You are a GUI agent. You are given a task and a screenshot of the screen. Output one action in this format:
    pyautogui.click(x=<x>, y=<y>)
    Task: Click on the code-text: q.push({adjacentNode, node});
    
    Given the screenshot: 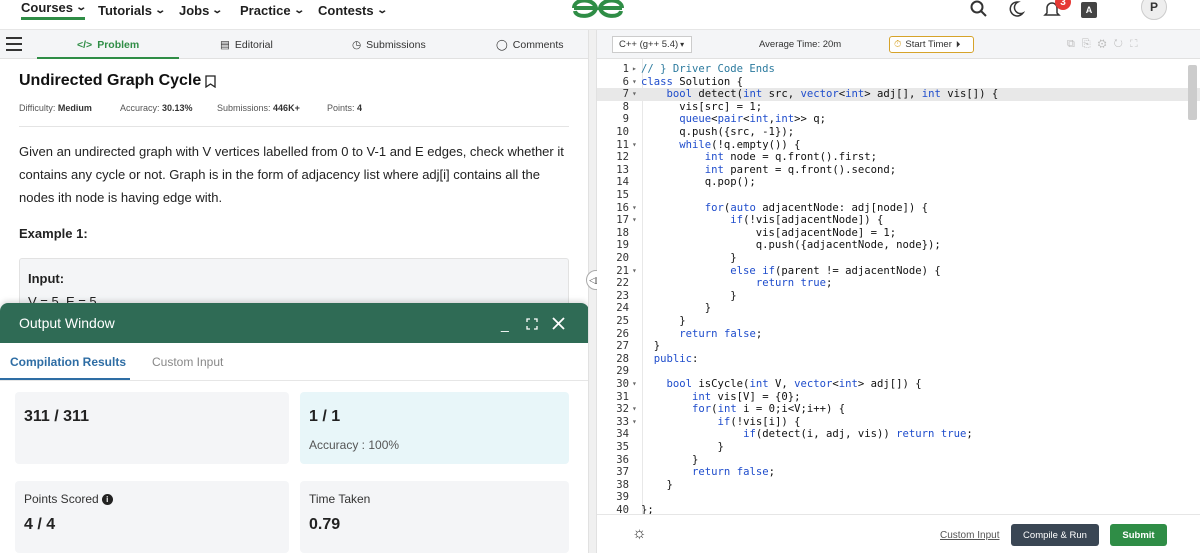 What is the action you would take?
    pyautogui.click(x=791, y=245)
    